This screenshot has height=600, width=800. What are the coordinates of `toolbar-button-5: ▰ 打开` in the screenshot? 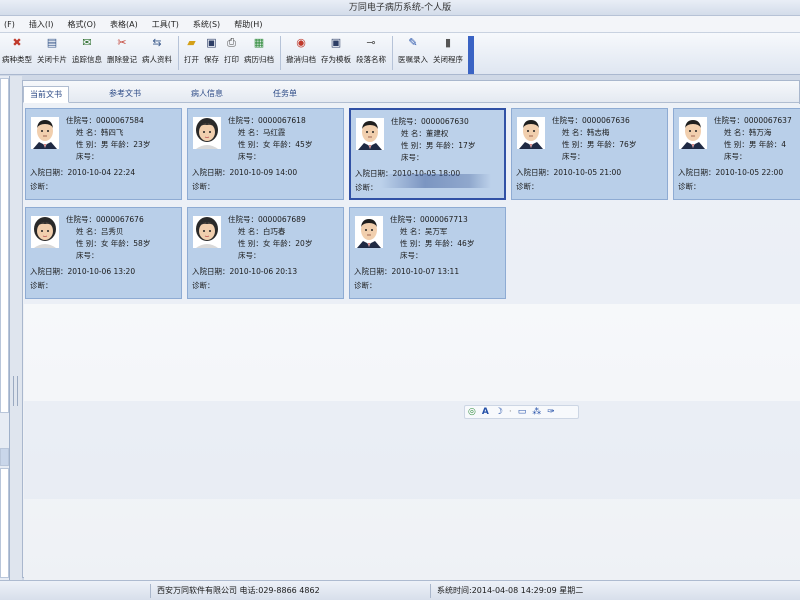 It's located at (191, 54).